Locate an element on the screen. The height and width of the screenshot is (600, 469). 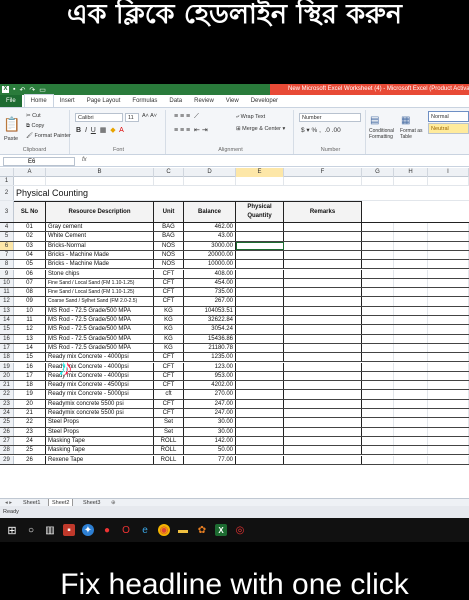
balance-cell: 735.00 is located at coordinates (210, 292).